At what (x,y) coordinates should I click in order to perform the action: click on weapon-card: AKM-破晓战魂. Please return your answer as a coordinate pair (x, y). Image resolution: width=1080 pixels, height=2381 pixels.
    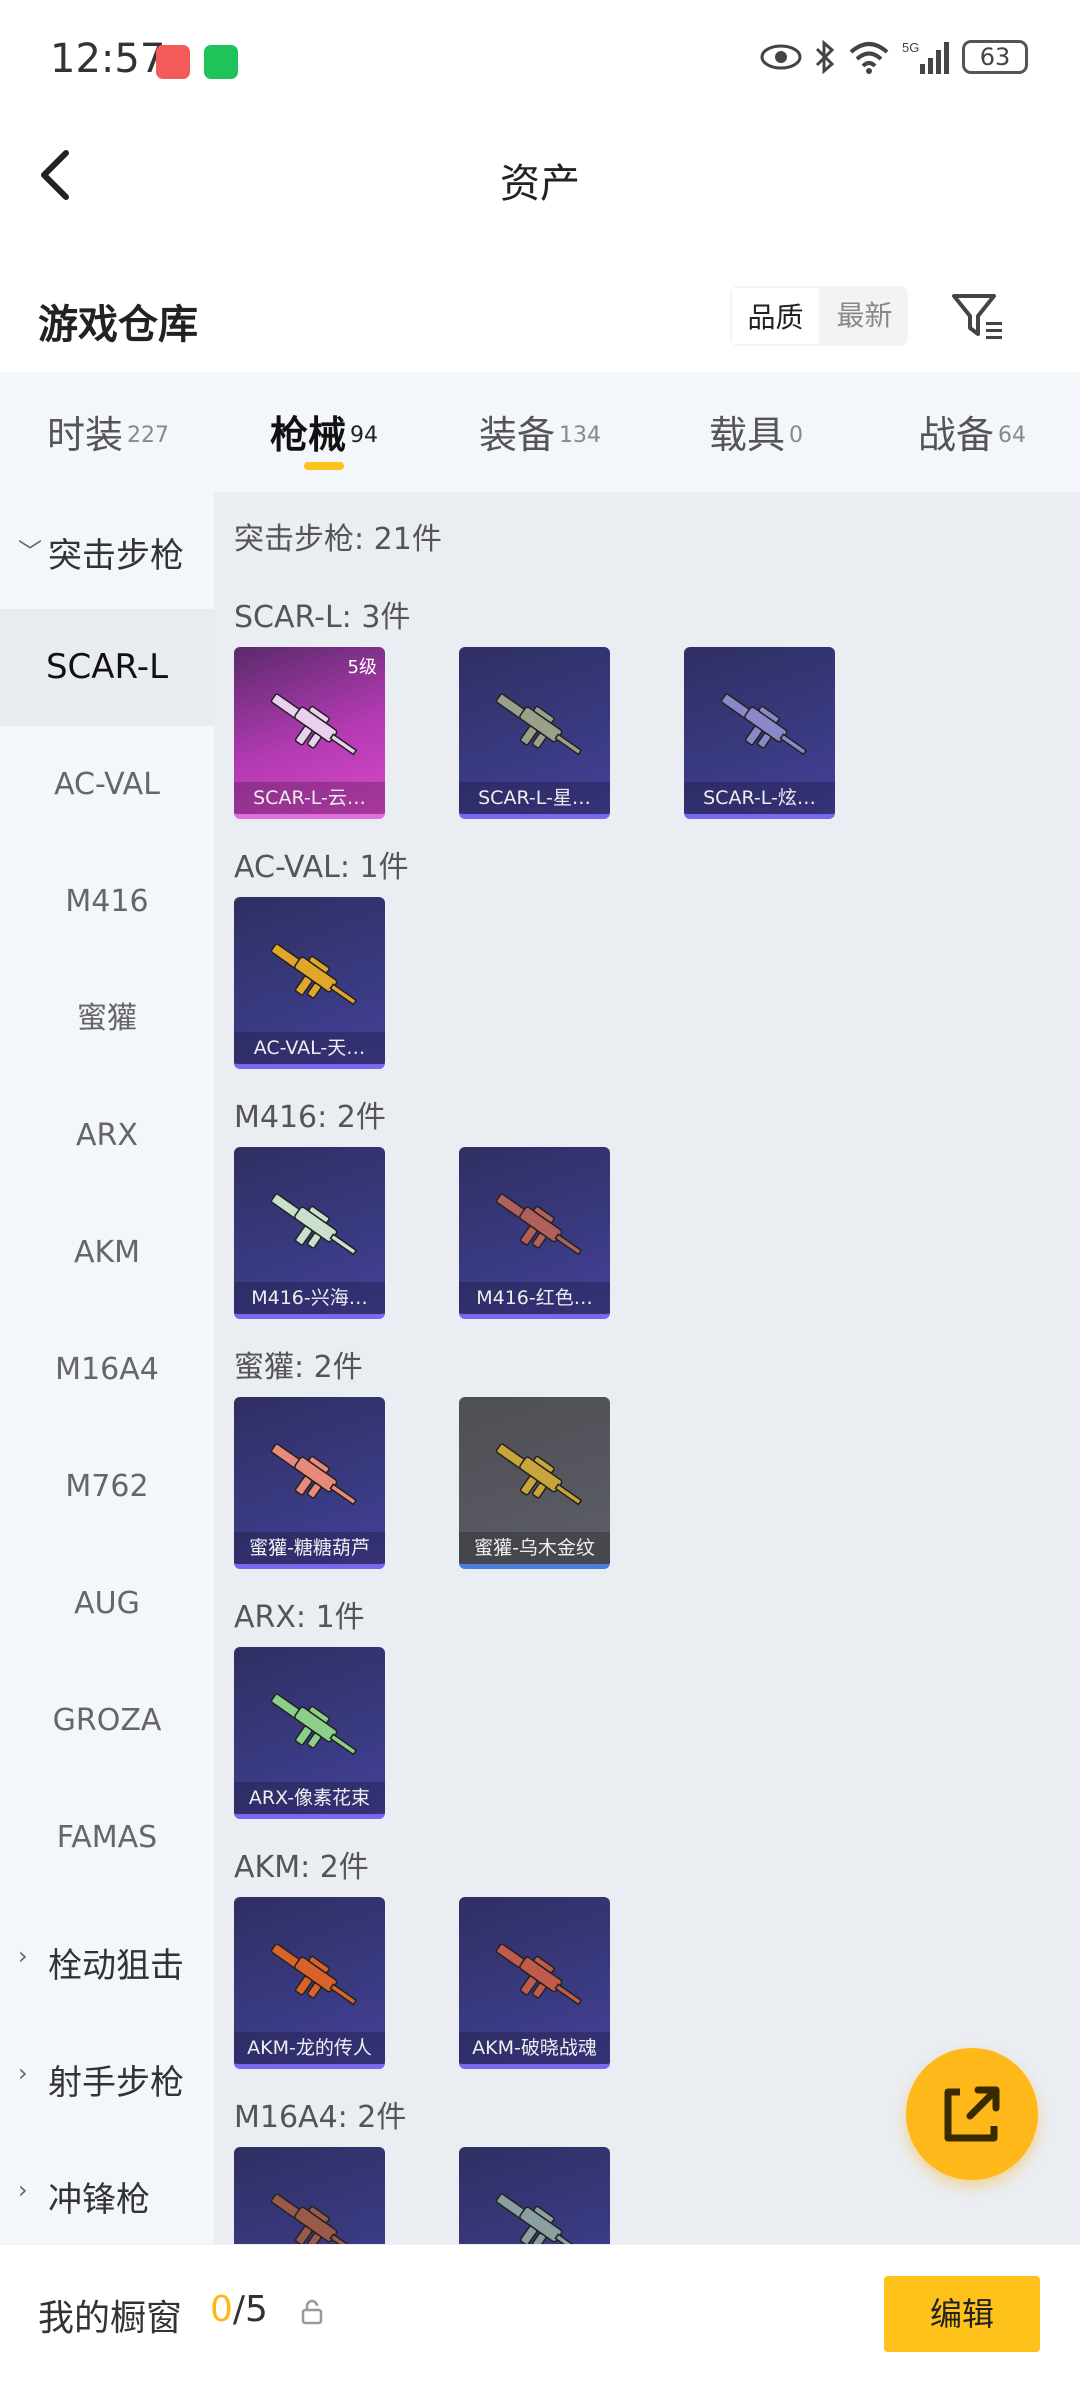
    Looking at the image, I should click on (534, 1983).